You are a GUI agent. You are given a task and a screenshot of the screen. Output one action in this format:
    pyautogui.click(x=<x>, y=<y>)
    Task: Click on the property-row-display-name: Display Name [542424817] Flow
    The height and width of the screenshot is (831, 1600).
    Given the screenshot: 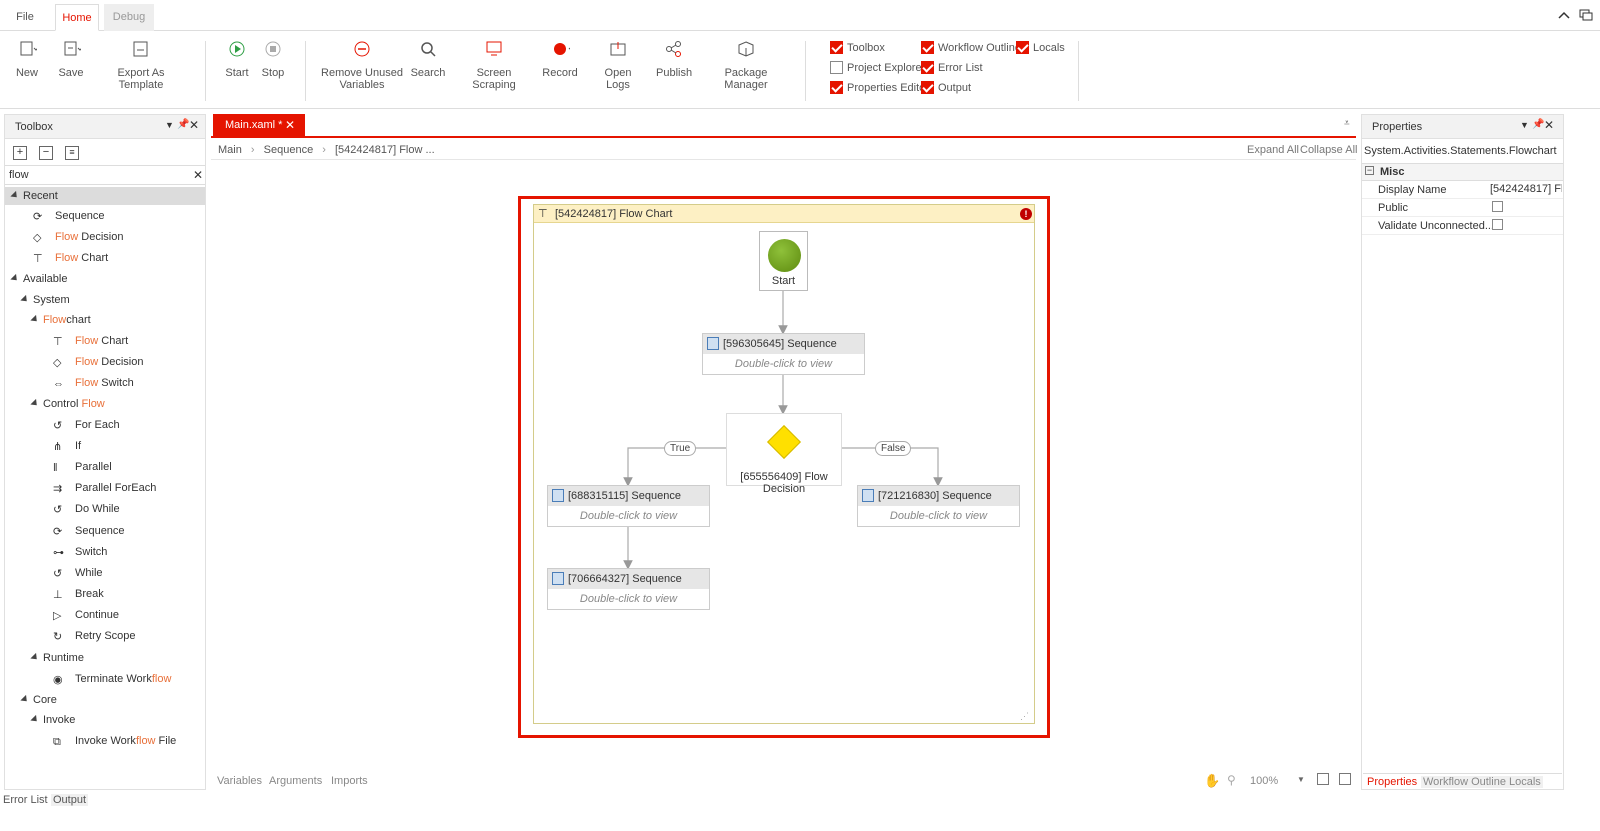 What is the action you would take?
    pyautogui.click(x=1462, y=190)
    